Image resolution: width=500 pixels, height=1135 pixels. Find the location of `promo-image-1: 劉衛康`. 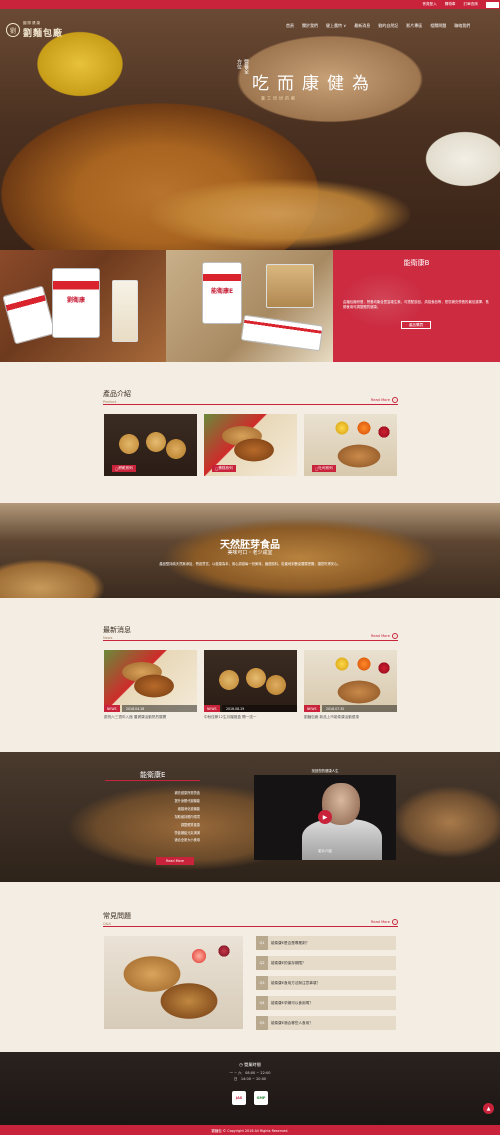

promo-image-1: 劉衛康 is located at coordinates (83, 306).